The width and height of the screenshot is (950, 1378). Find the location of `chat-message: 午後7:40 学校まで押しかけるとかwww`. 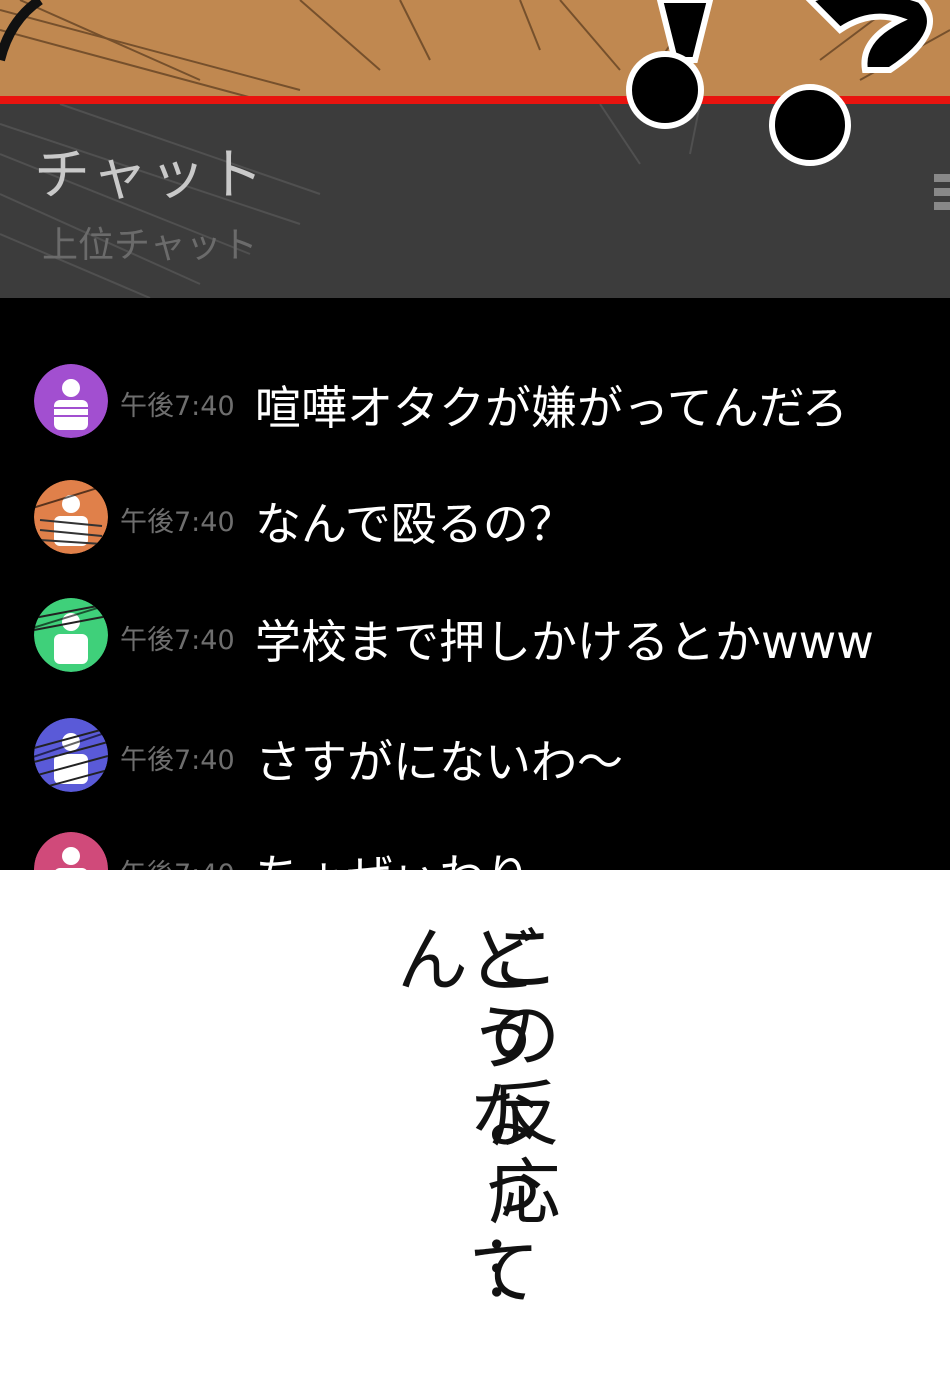

chat-message: 午後7:40 学校まで押しかけるとかwww is located at coordinates (475, 636).